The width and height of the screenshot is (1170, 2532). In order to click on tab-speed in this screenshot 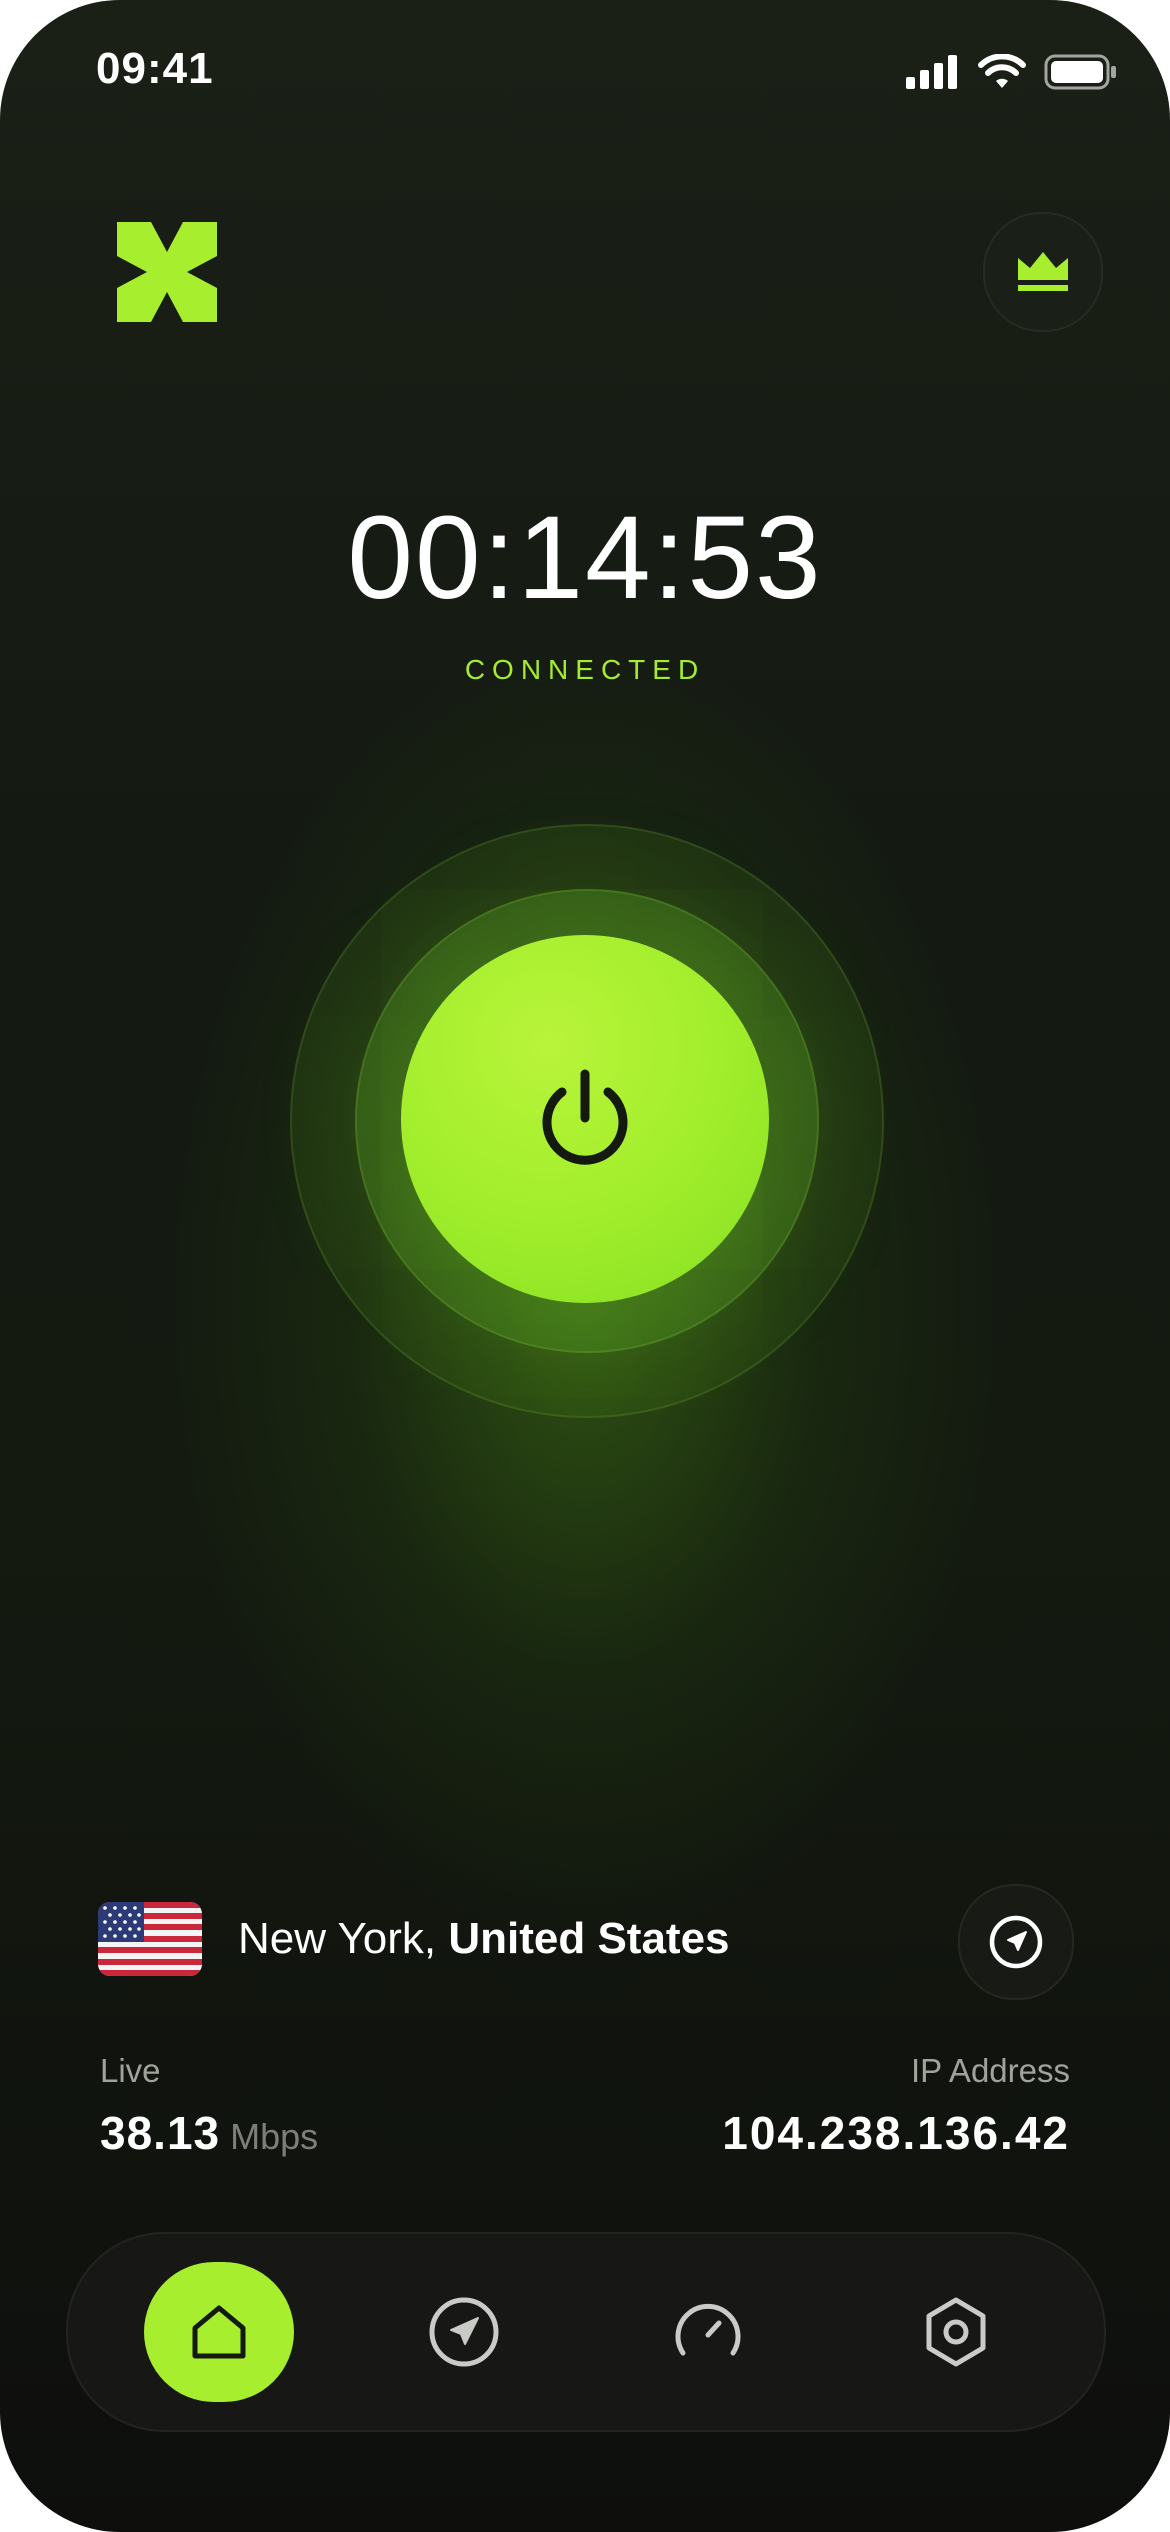, I will do `click(708, 2332)`.